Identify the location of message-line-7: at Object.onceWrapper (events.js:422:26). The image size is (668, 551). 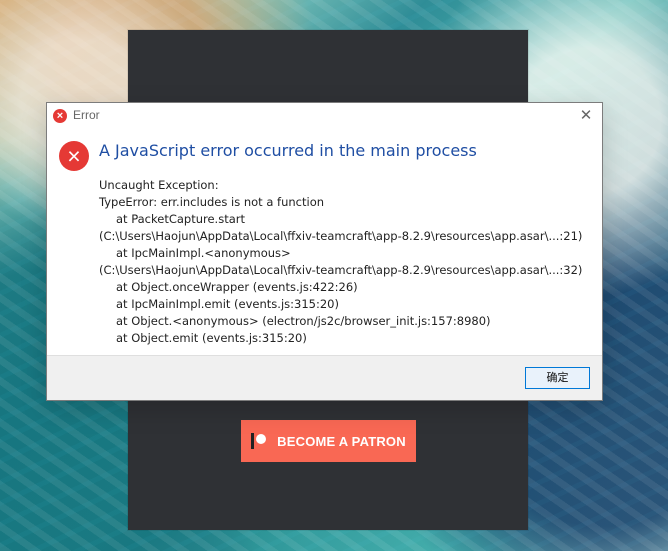
(237, 287).